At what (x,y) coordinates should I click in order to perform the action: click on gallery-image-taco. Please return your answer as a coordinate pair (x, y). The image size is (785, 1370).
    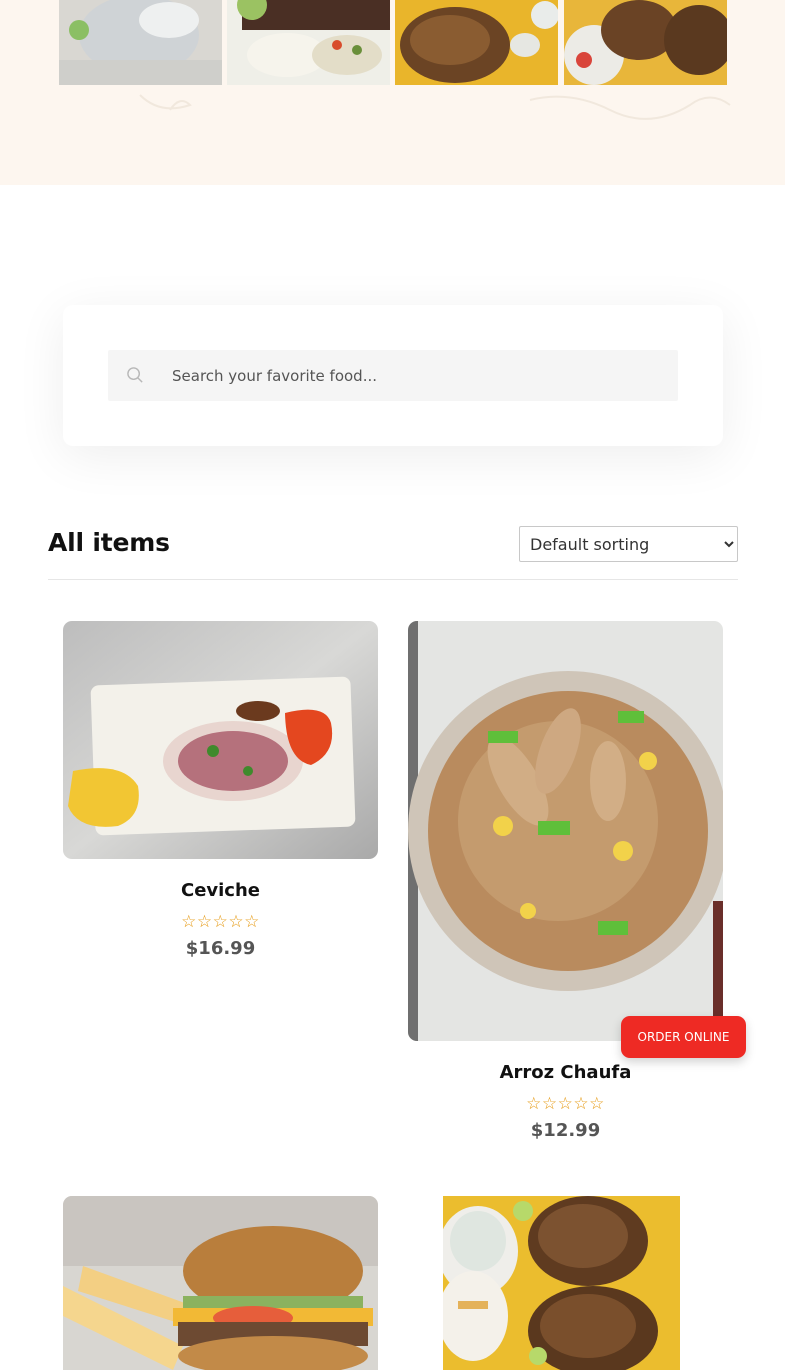
    Looking at the image, I should click on (140, 42).